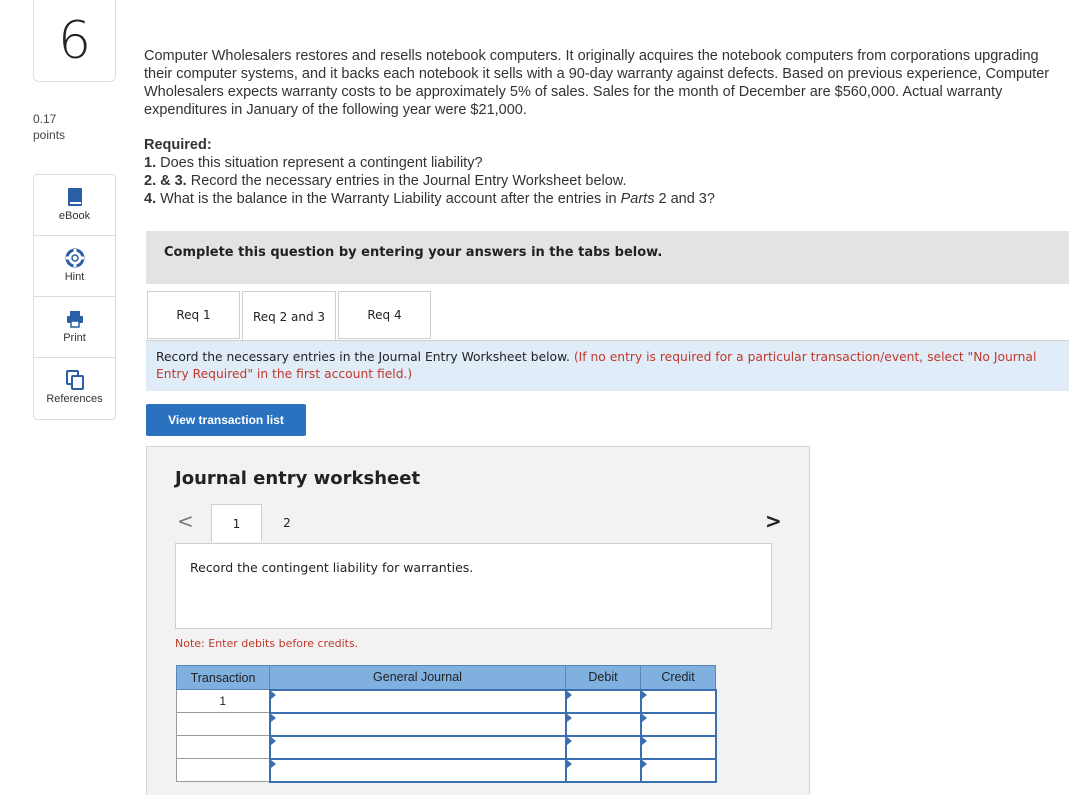 The image size is (1089, 795). I want to click on print-button: Print, so click(74, 327).